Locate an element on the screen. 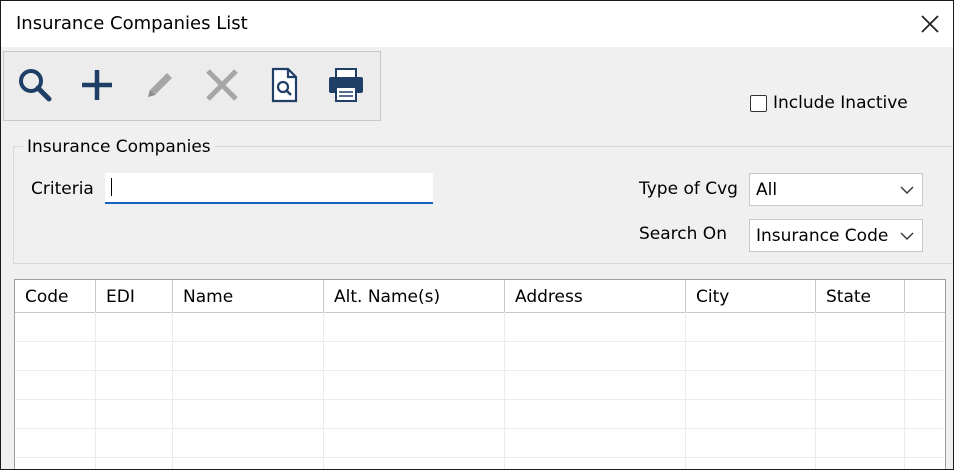 This screenshot has height=470, width=954. include-inactive-checkbox is located at coordinates (758, 103).